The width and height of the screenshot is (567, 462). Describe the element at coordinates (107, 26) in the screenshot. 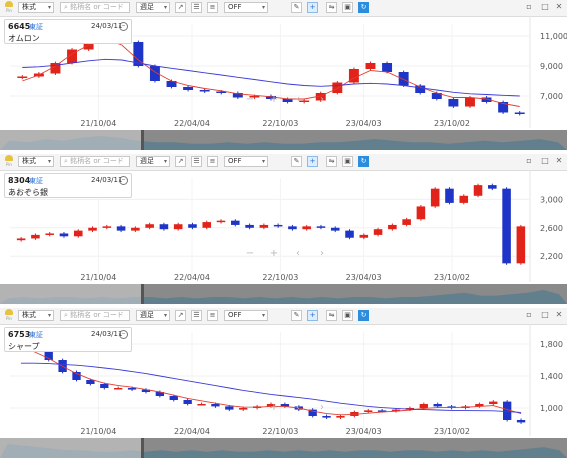

I see `date-label: 24/03/11` at that location.